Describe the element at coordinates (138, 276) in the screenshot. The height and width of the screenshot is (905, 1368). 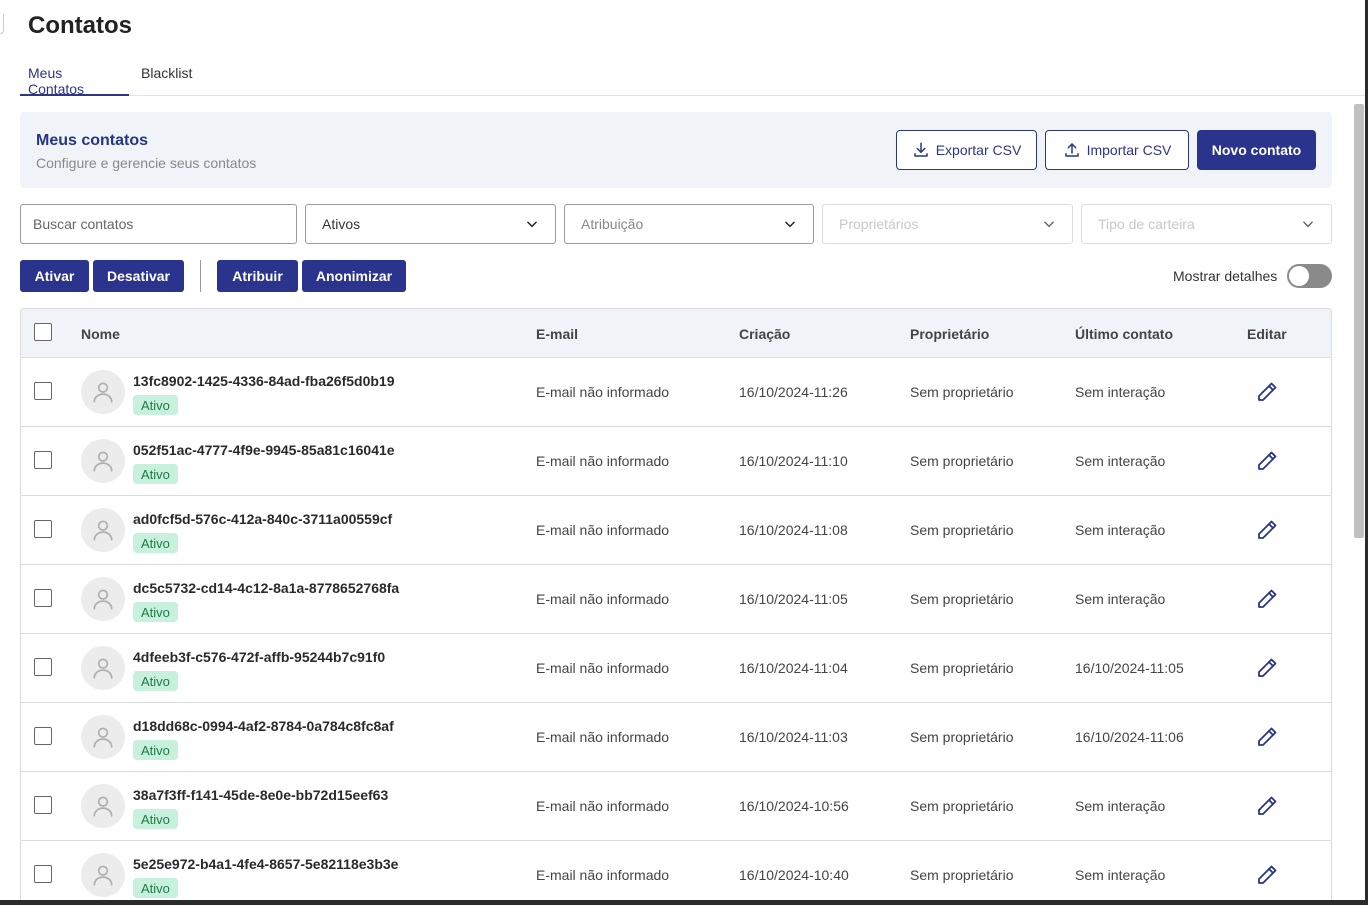
I see `deactivate-button: Desativar` at that location.